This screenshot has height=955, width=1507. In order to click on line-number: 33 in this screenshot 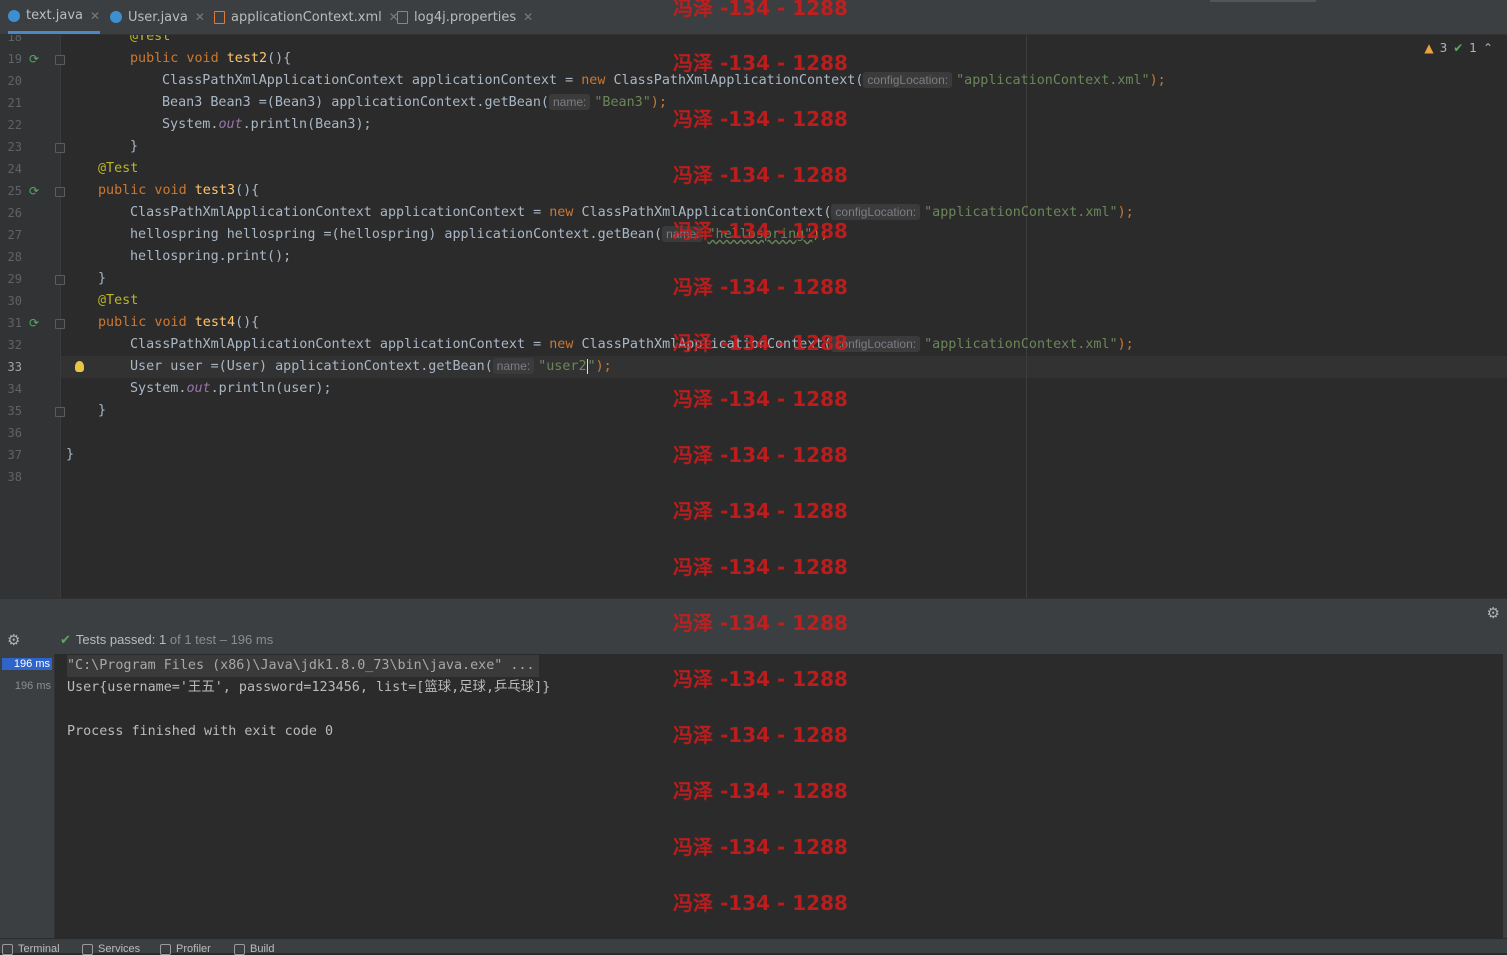, I will do `click(14, 367)`.